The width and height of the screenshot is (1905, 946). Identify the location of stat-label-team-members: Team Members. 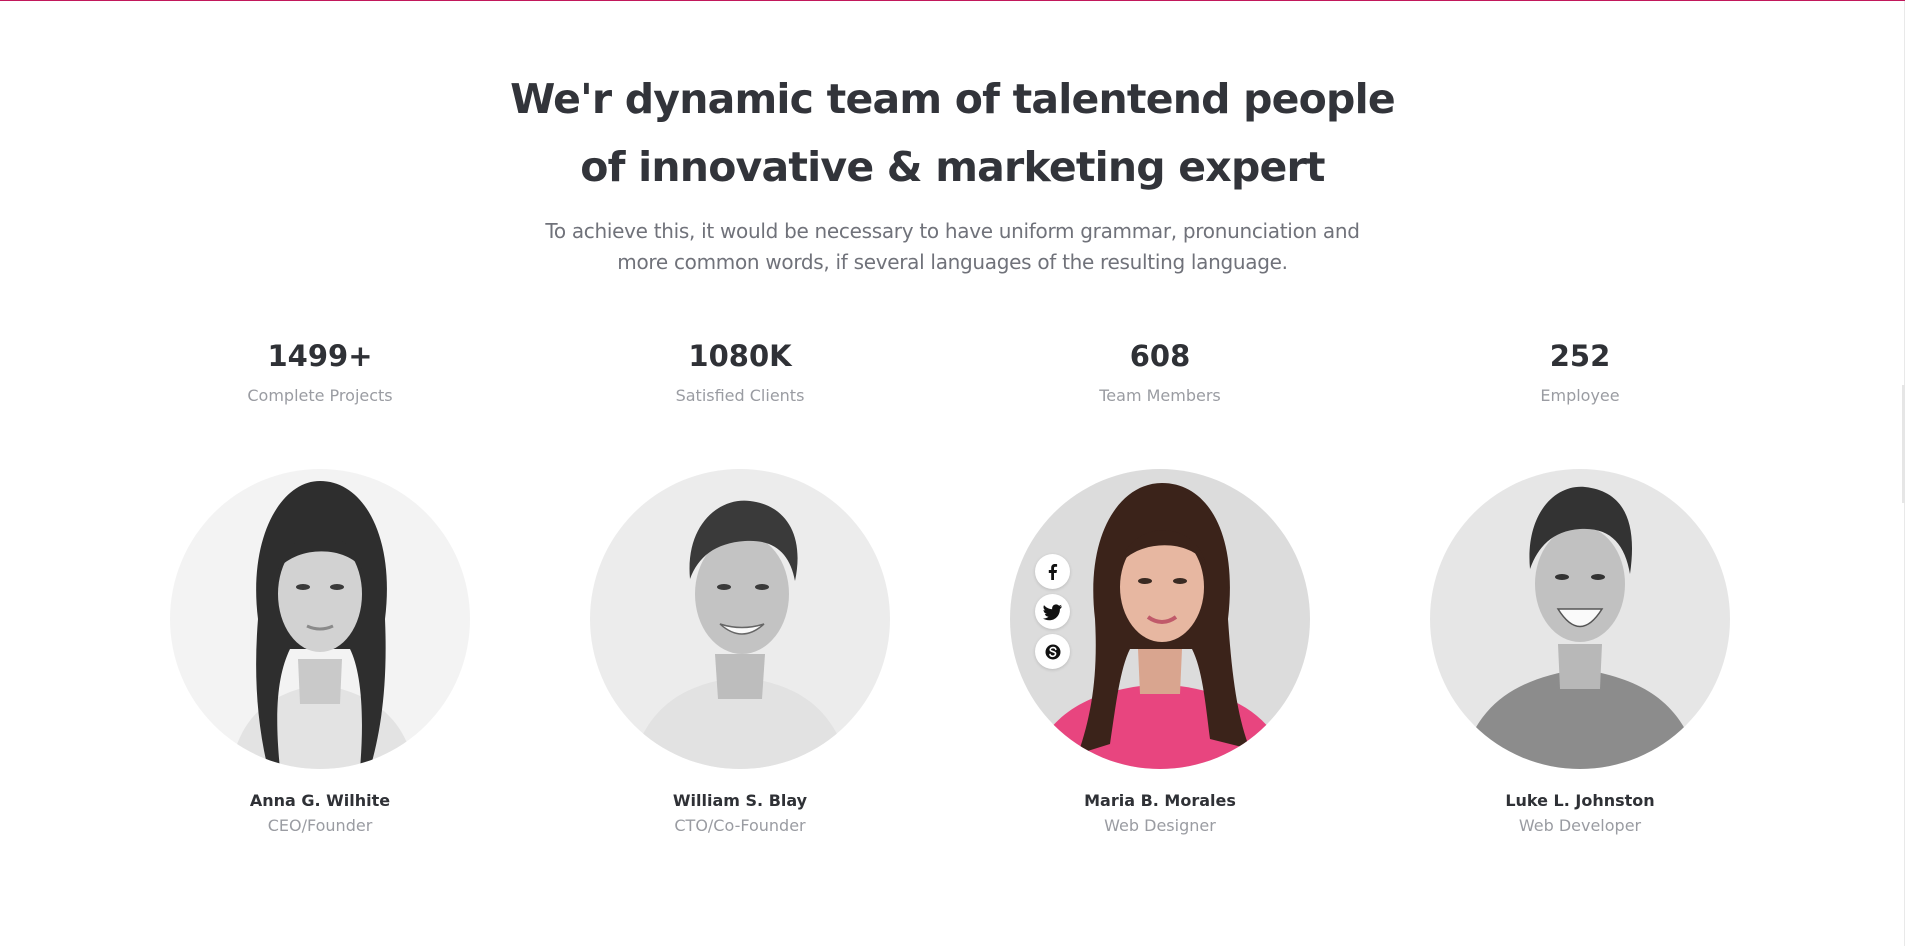
(1160, 395).